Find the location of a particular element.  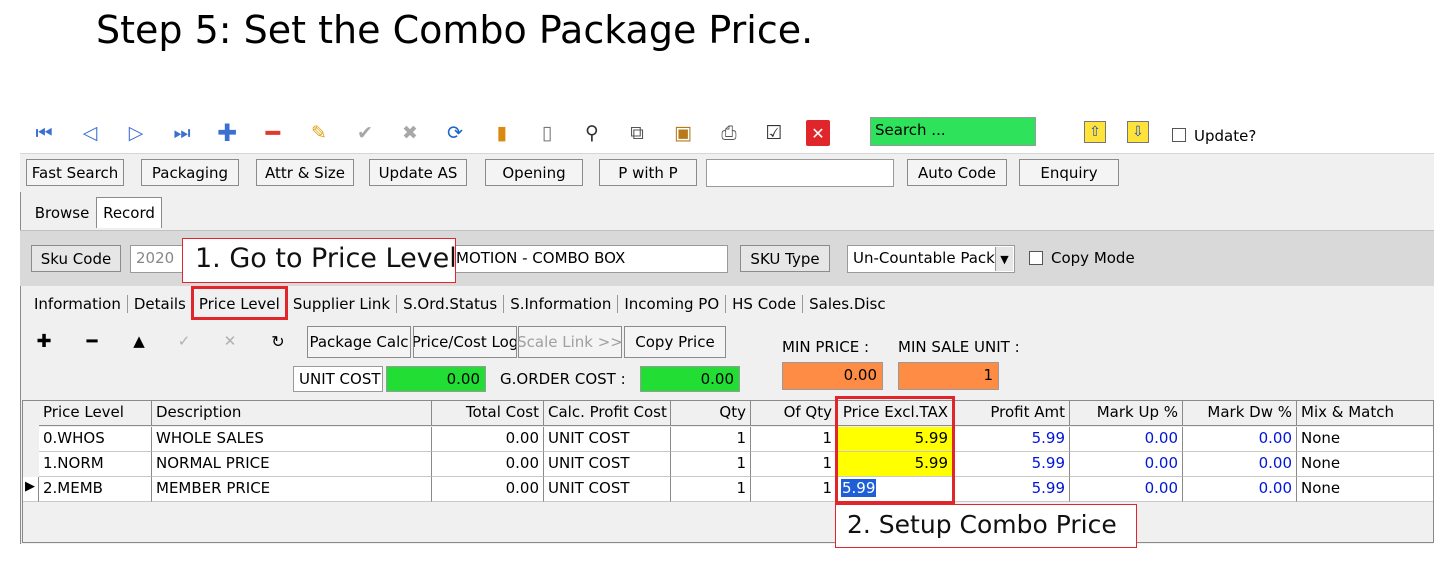

col-header-total-cost: Total Cost is located at coordinates (488, 413).